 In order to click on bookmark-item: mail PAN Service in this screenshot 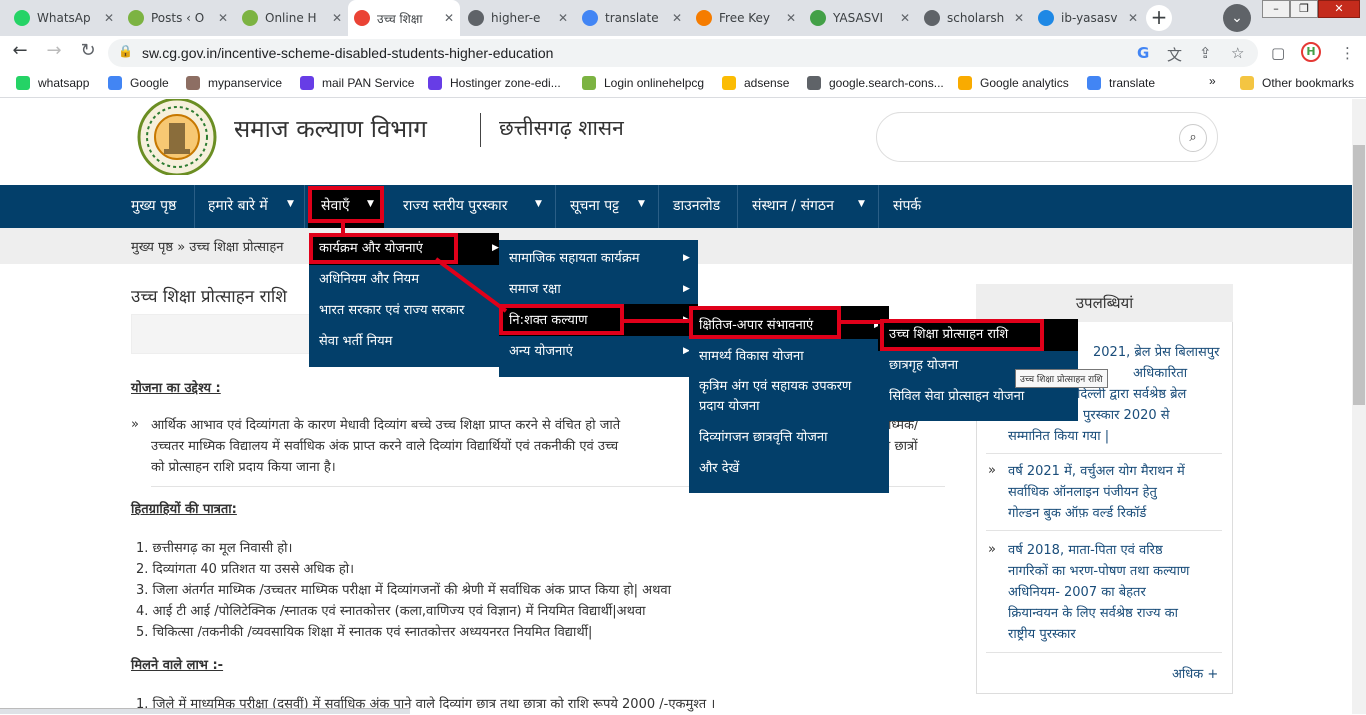, I will do `click(357, 83)`.